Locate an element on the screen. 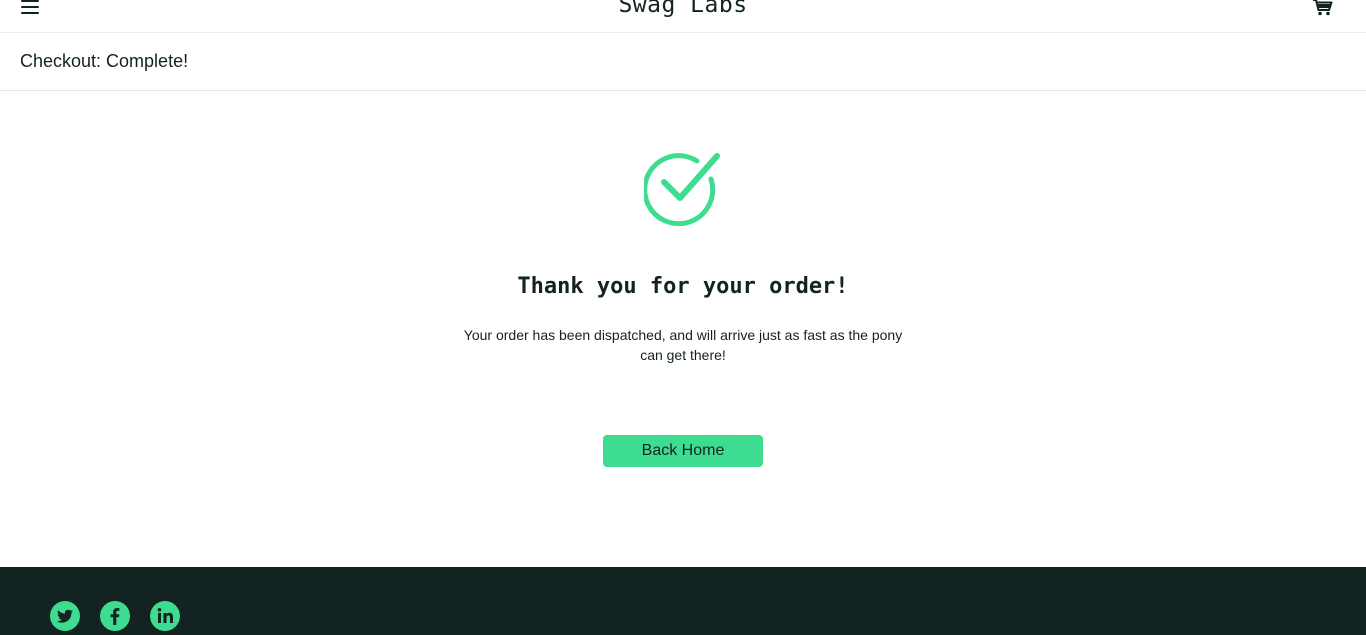  primary-header: Swag Labs is located at coordinates (683, 16).